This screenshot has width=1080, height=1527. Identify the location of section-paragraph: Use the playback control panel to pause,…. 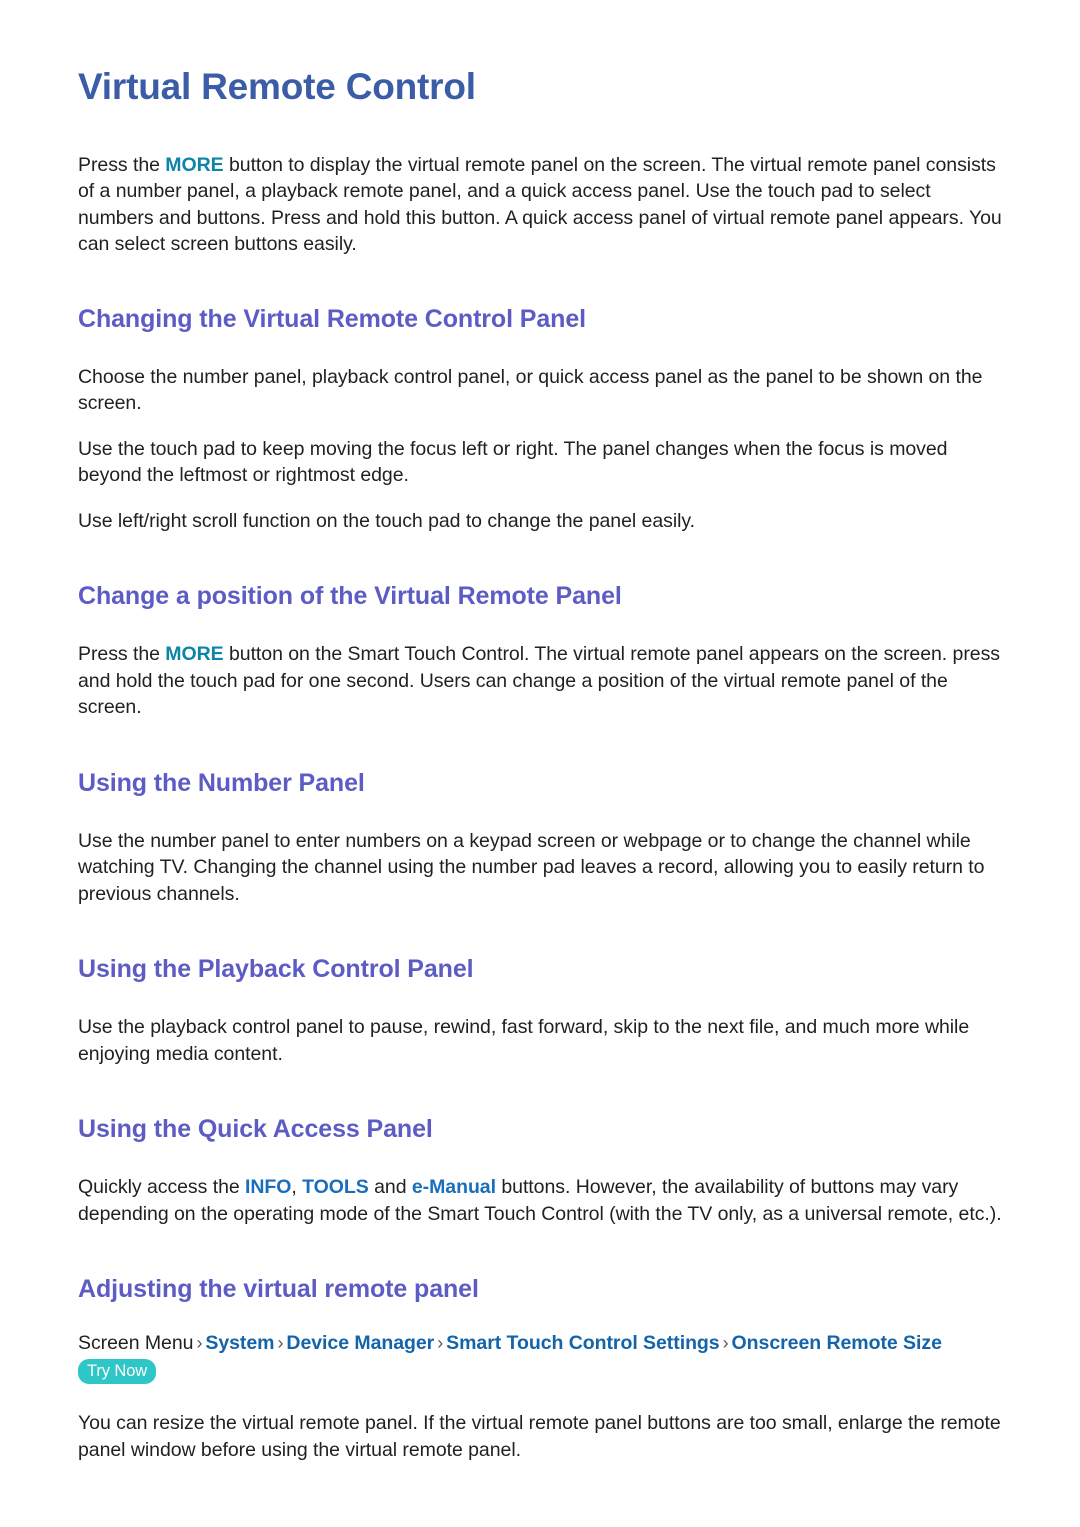
(524, 1040).